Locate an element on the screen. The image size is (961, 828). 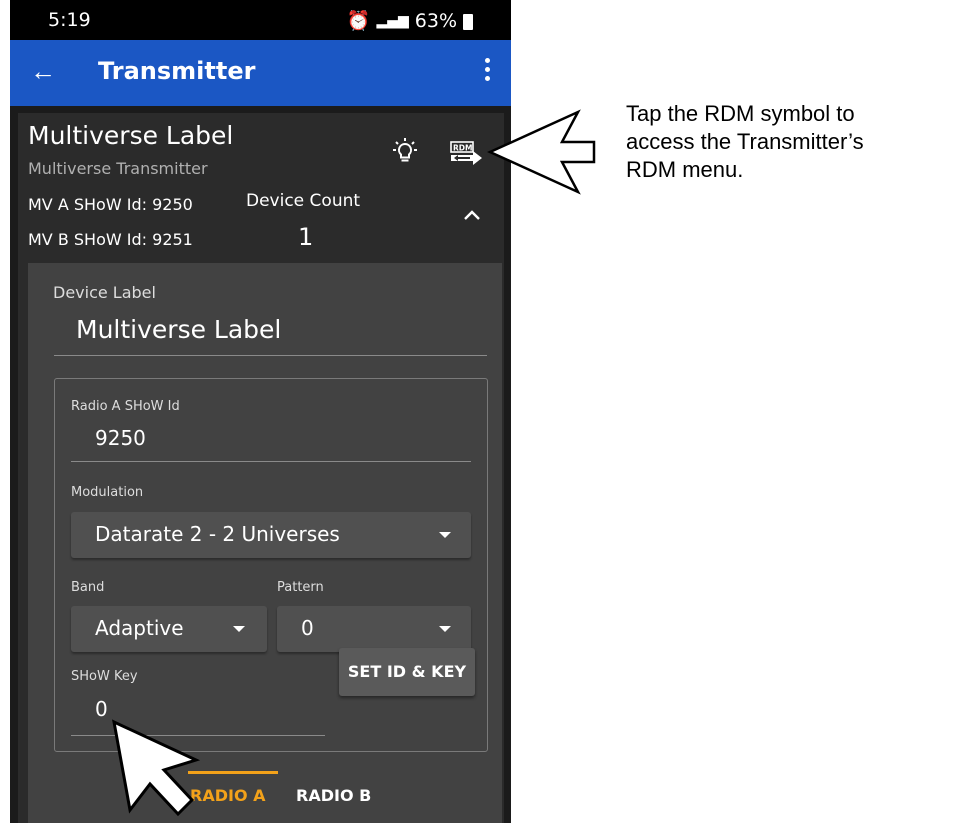
device-label-field: Multiverse Label is located at coordinates (178, 329).